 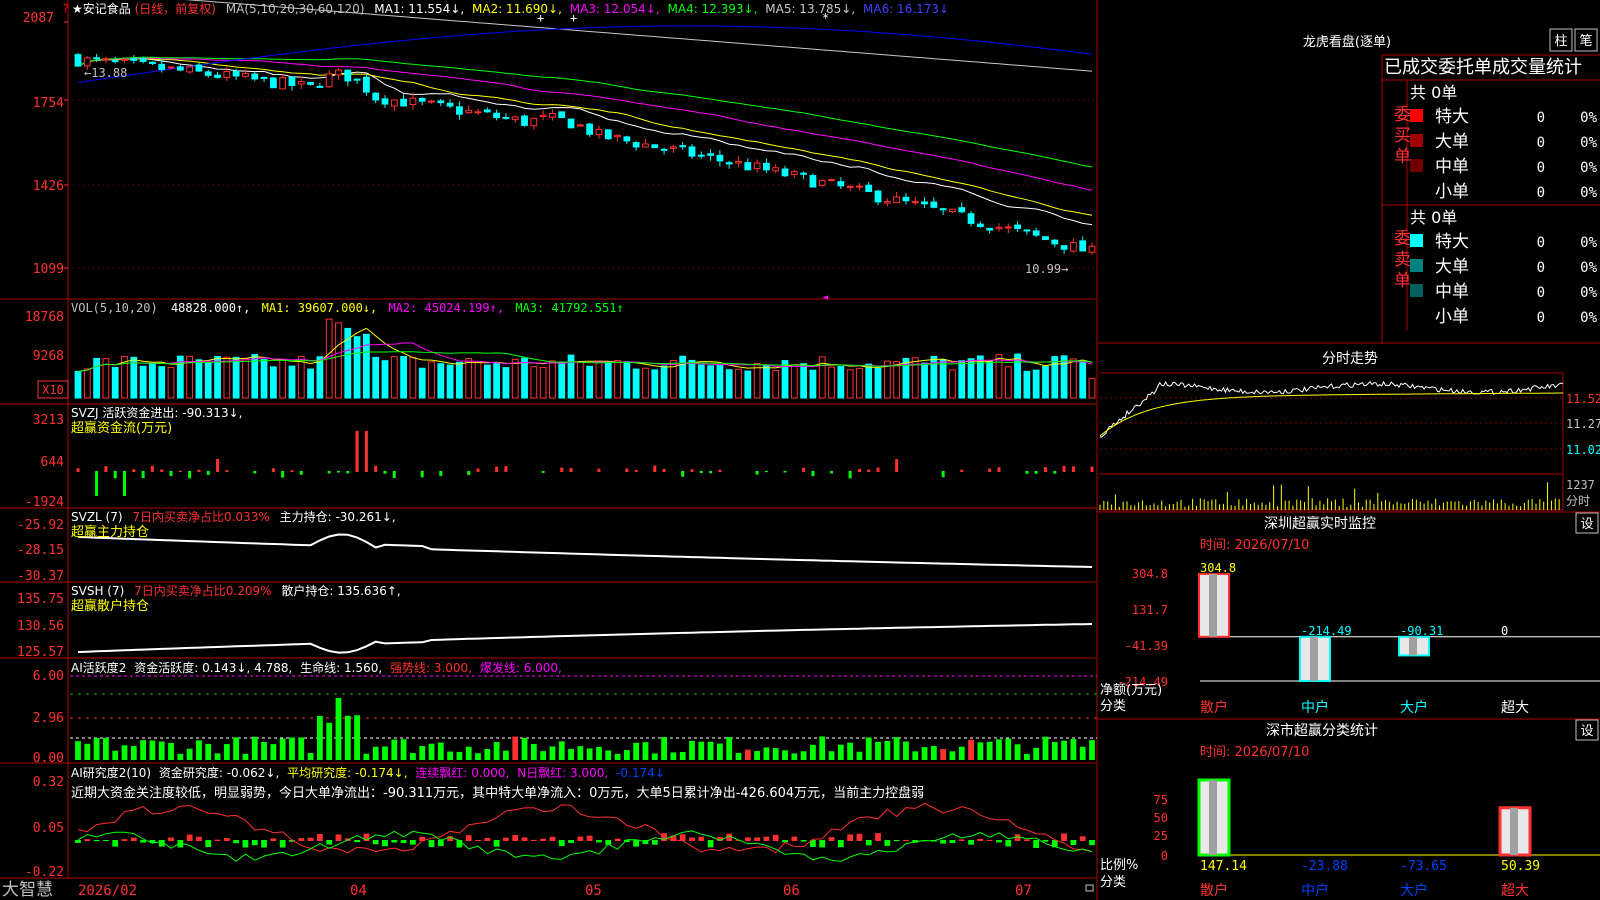 I want to click on date-tick-3: 06, so click(x=791, y=891).